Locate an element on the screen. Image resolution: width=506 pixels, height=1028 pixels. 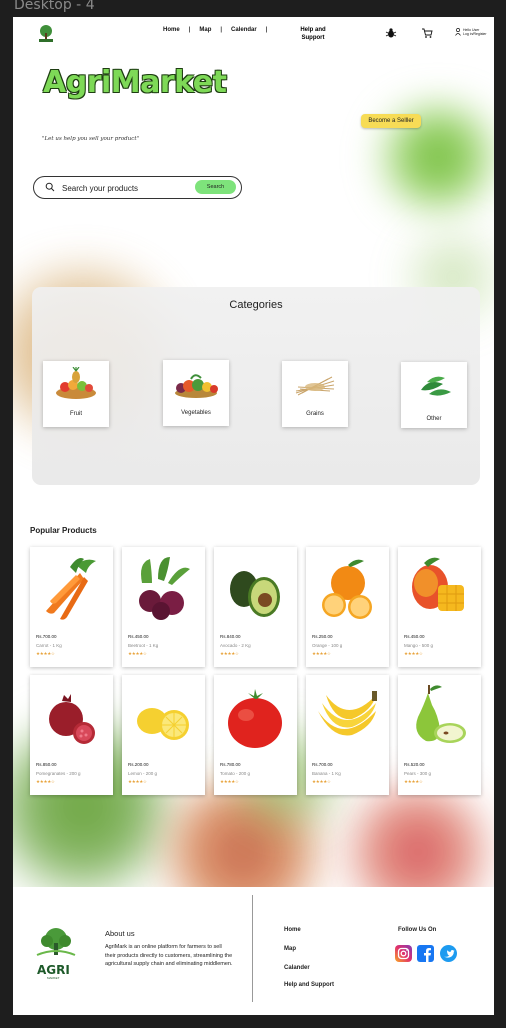
fruit-basket-icon is located at coordinates (76, 383).